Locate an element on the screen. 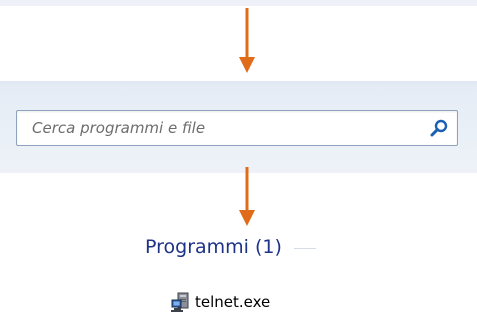 This screenshot has height=317, width=477. search-icon is located at coordinates (439, 128).